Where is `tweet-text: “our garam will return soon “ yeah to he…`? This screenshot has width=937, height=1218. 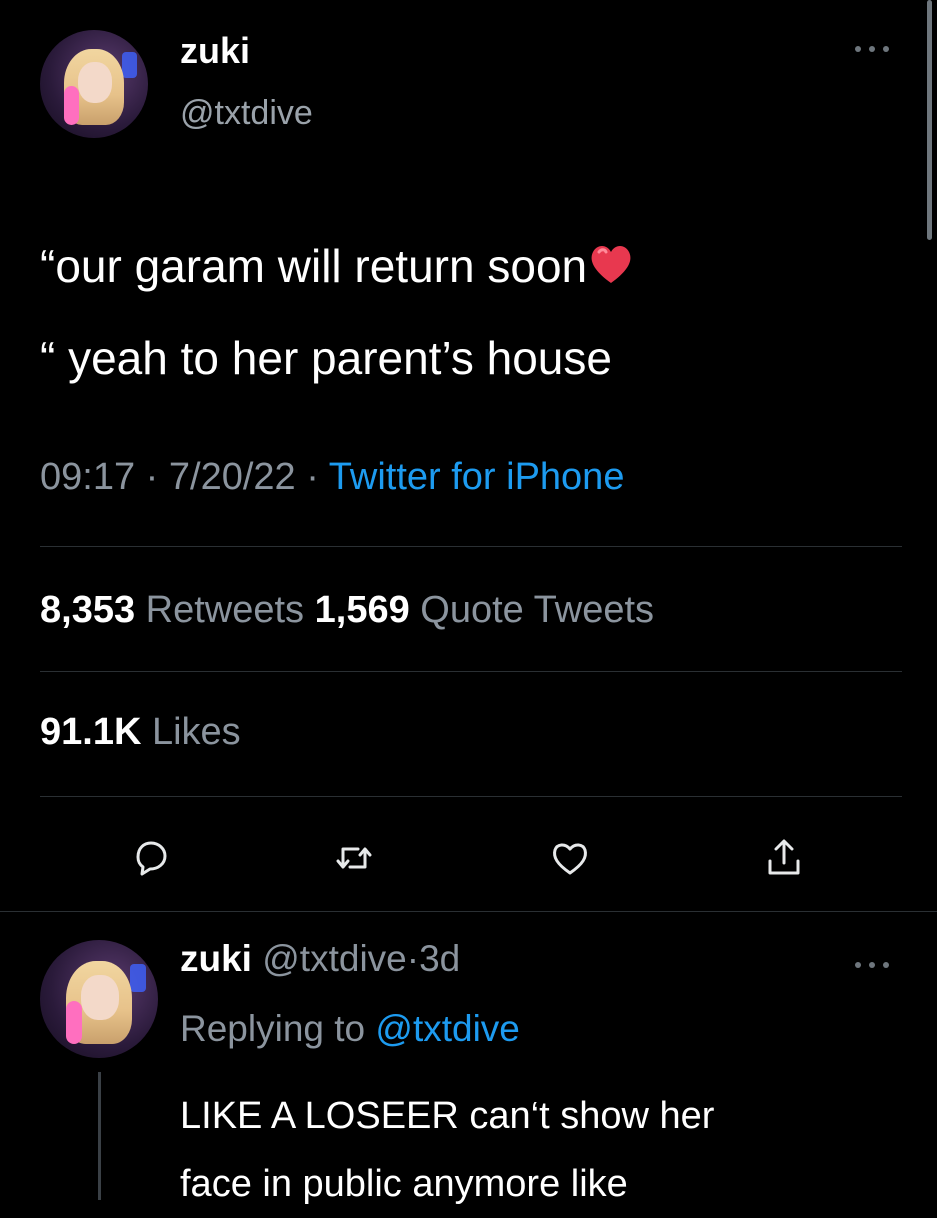
tweet-text: “our garam will return soon “ yeah to he… is located at coordinates (470, 312).